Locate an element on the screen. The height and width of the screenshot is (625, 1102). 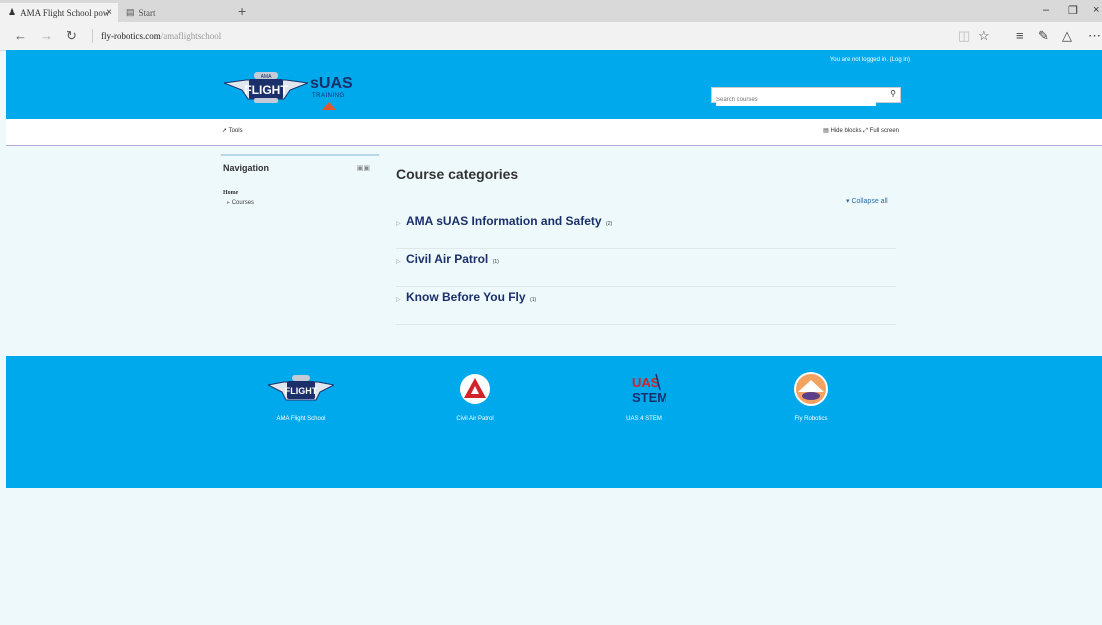
category-item: ▷ AMA sUAS Information and Safety (2) is located at coordinates (646, 230).